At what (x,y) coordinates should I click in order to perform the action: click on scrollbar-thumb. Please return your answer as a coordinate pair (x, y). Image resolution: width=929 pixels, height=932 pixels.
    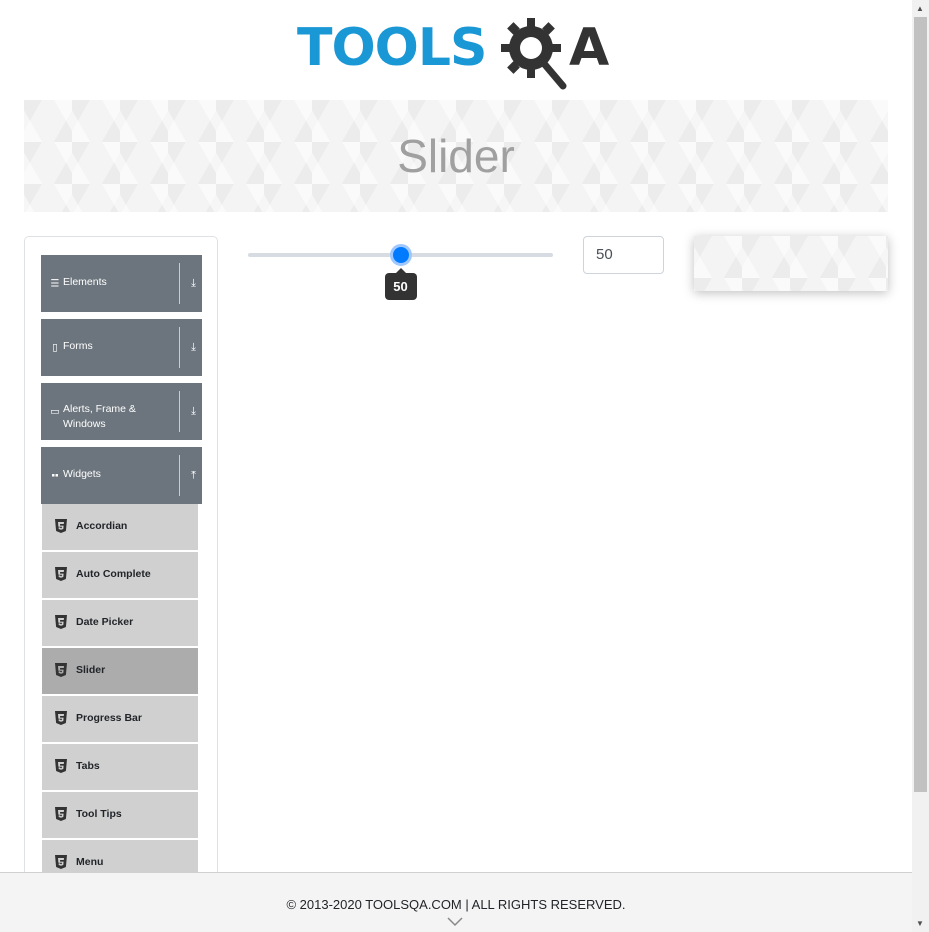
    Looking at the image, I should click on (920, 404).